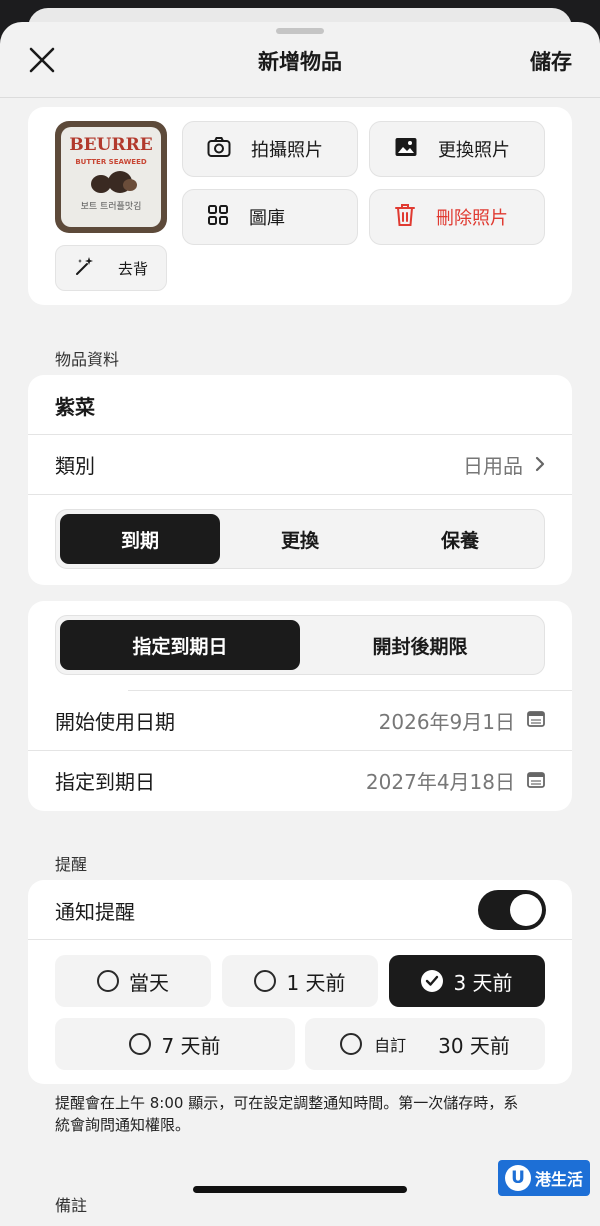  What do you see at coordinates (191, 1045) in the screenshot?
I see `reminder-option-label: 7 天前` at bounding box center [191, 1045].